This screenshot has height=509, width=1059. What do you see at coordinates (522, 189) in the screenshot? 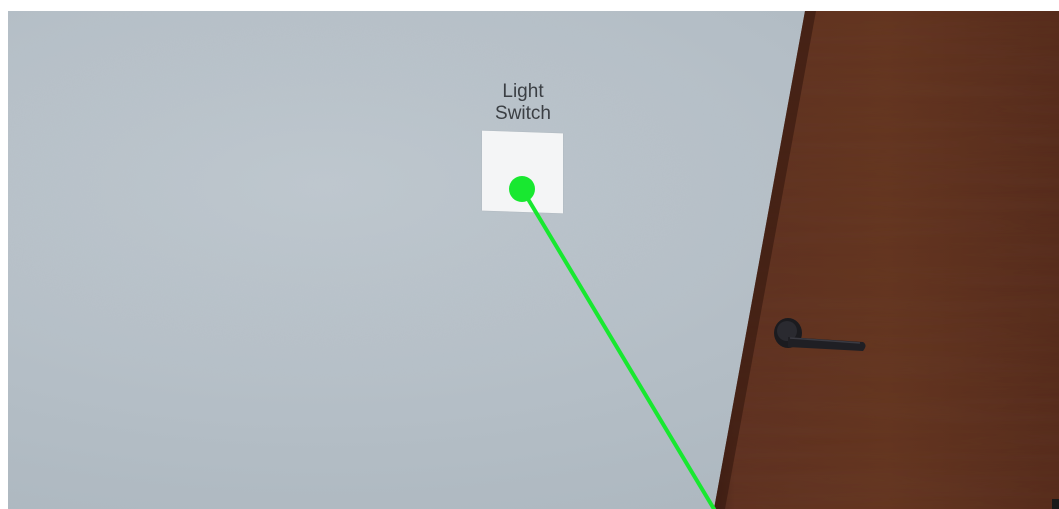
I see `pointer-cursor-dot` at bounding box center [522, 189].